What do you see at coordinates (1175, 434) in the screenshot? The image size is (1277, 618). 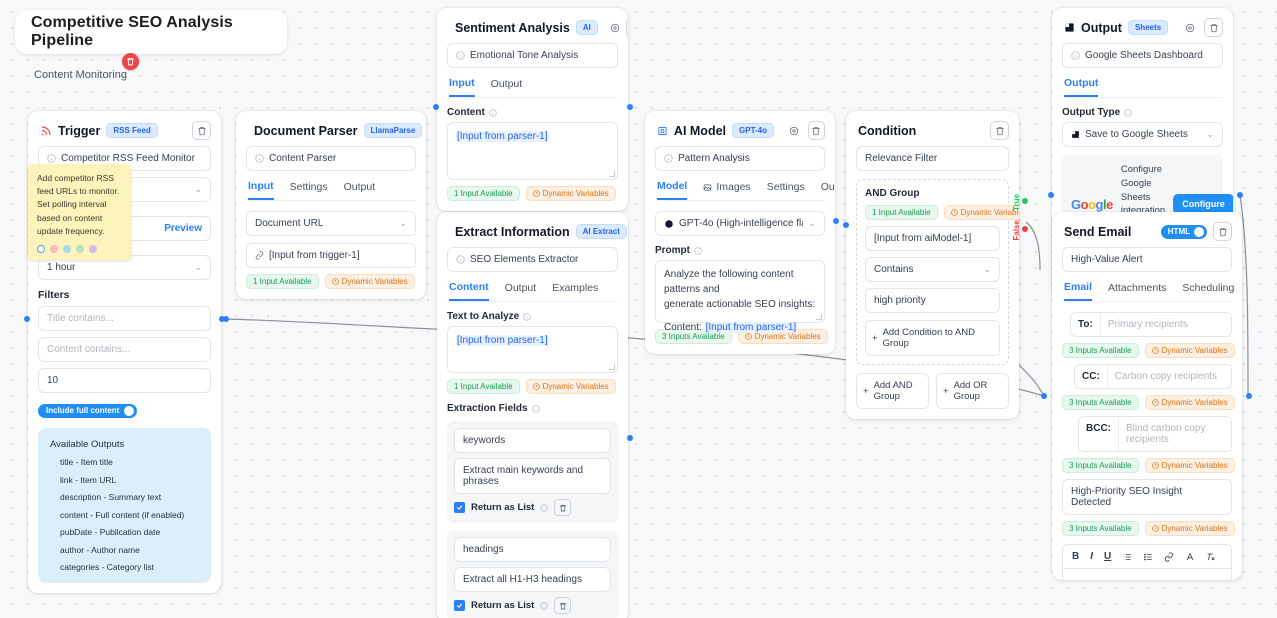 I see `email-bcc-input: Blind carbon copy recipients` at bounding box center [1175, 434].